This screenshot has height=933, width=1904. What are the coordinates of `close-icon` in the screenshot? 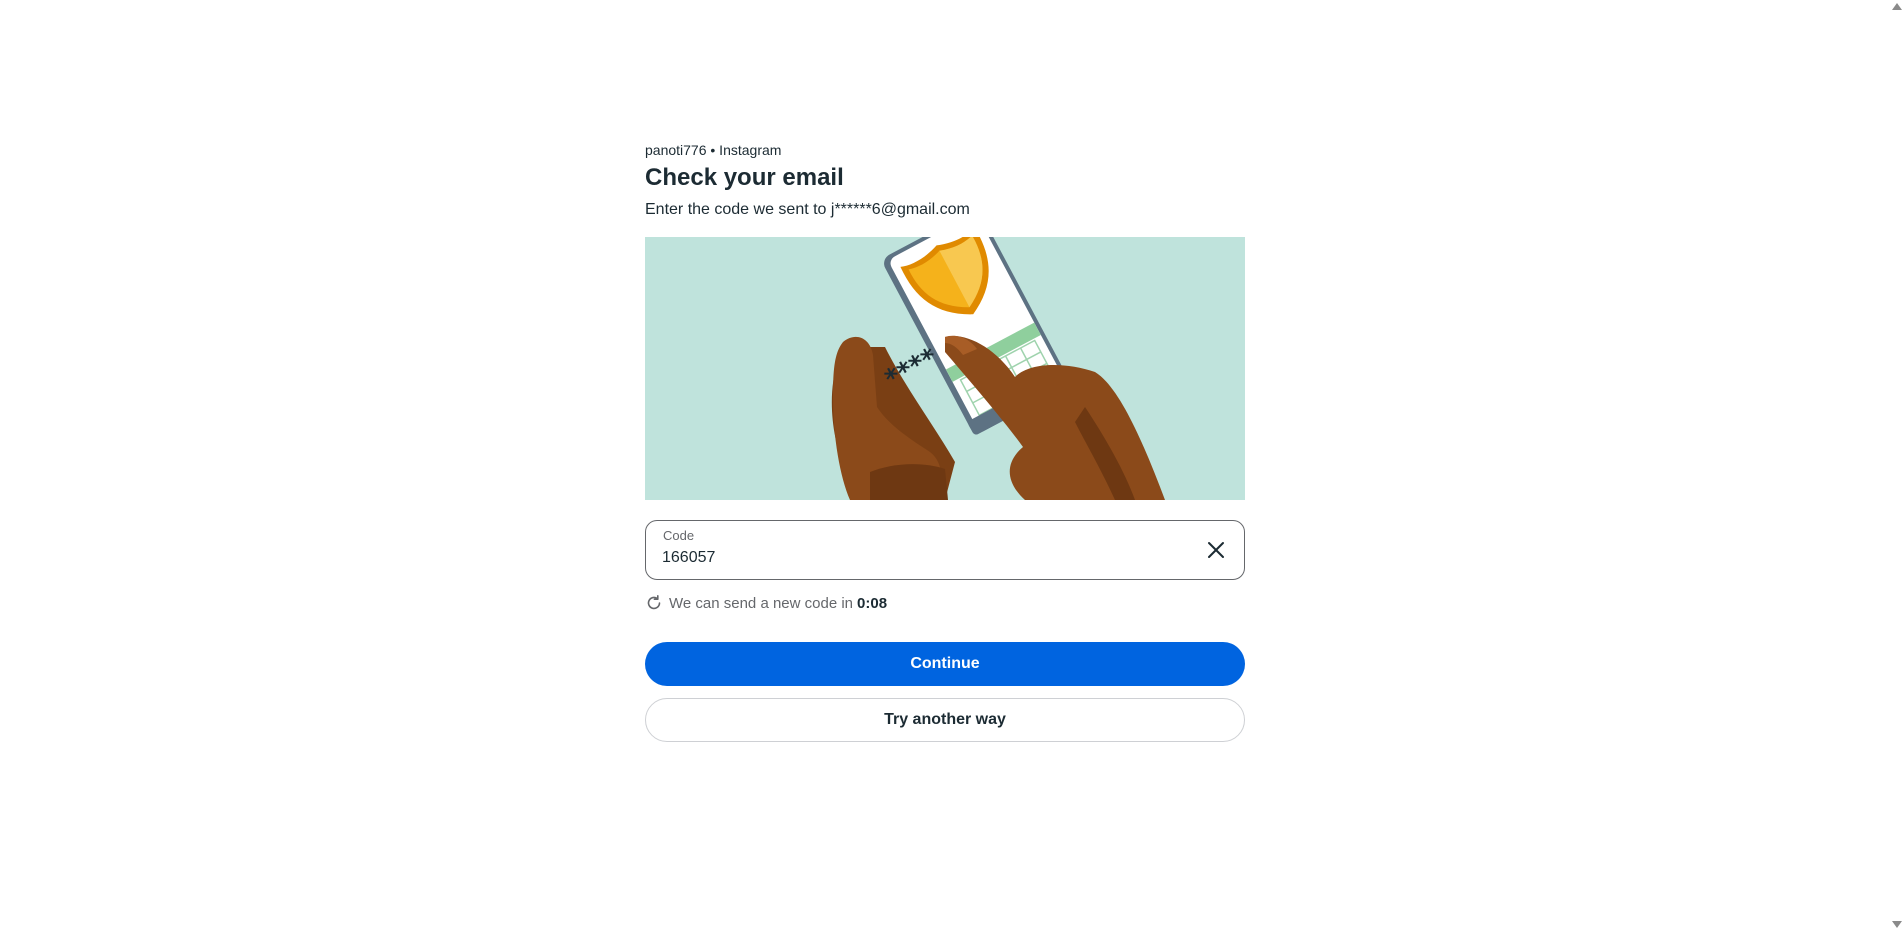 It's located at (1216, 550).